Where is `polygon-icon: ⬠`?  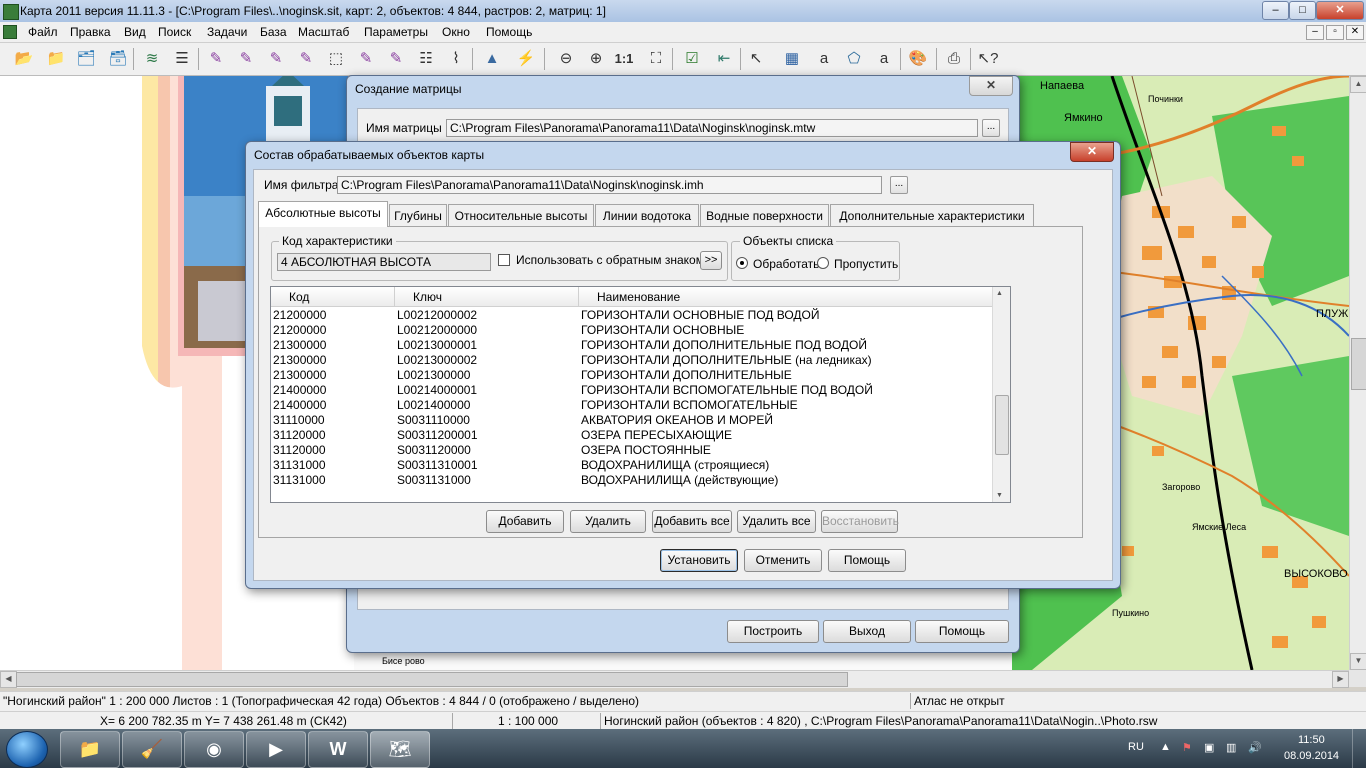 polygon-icon: ⬠ is located at coordinates (854, 59).